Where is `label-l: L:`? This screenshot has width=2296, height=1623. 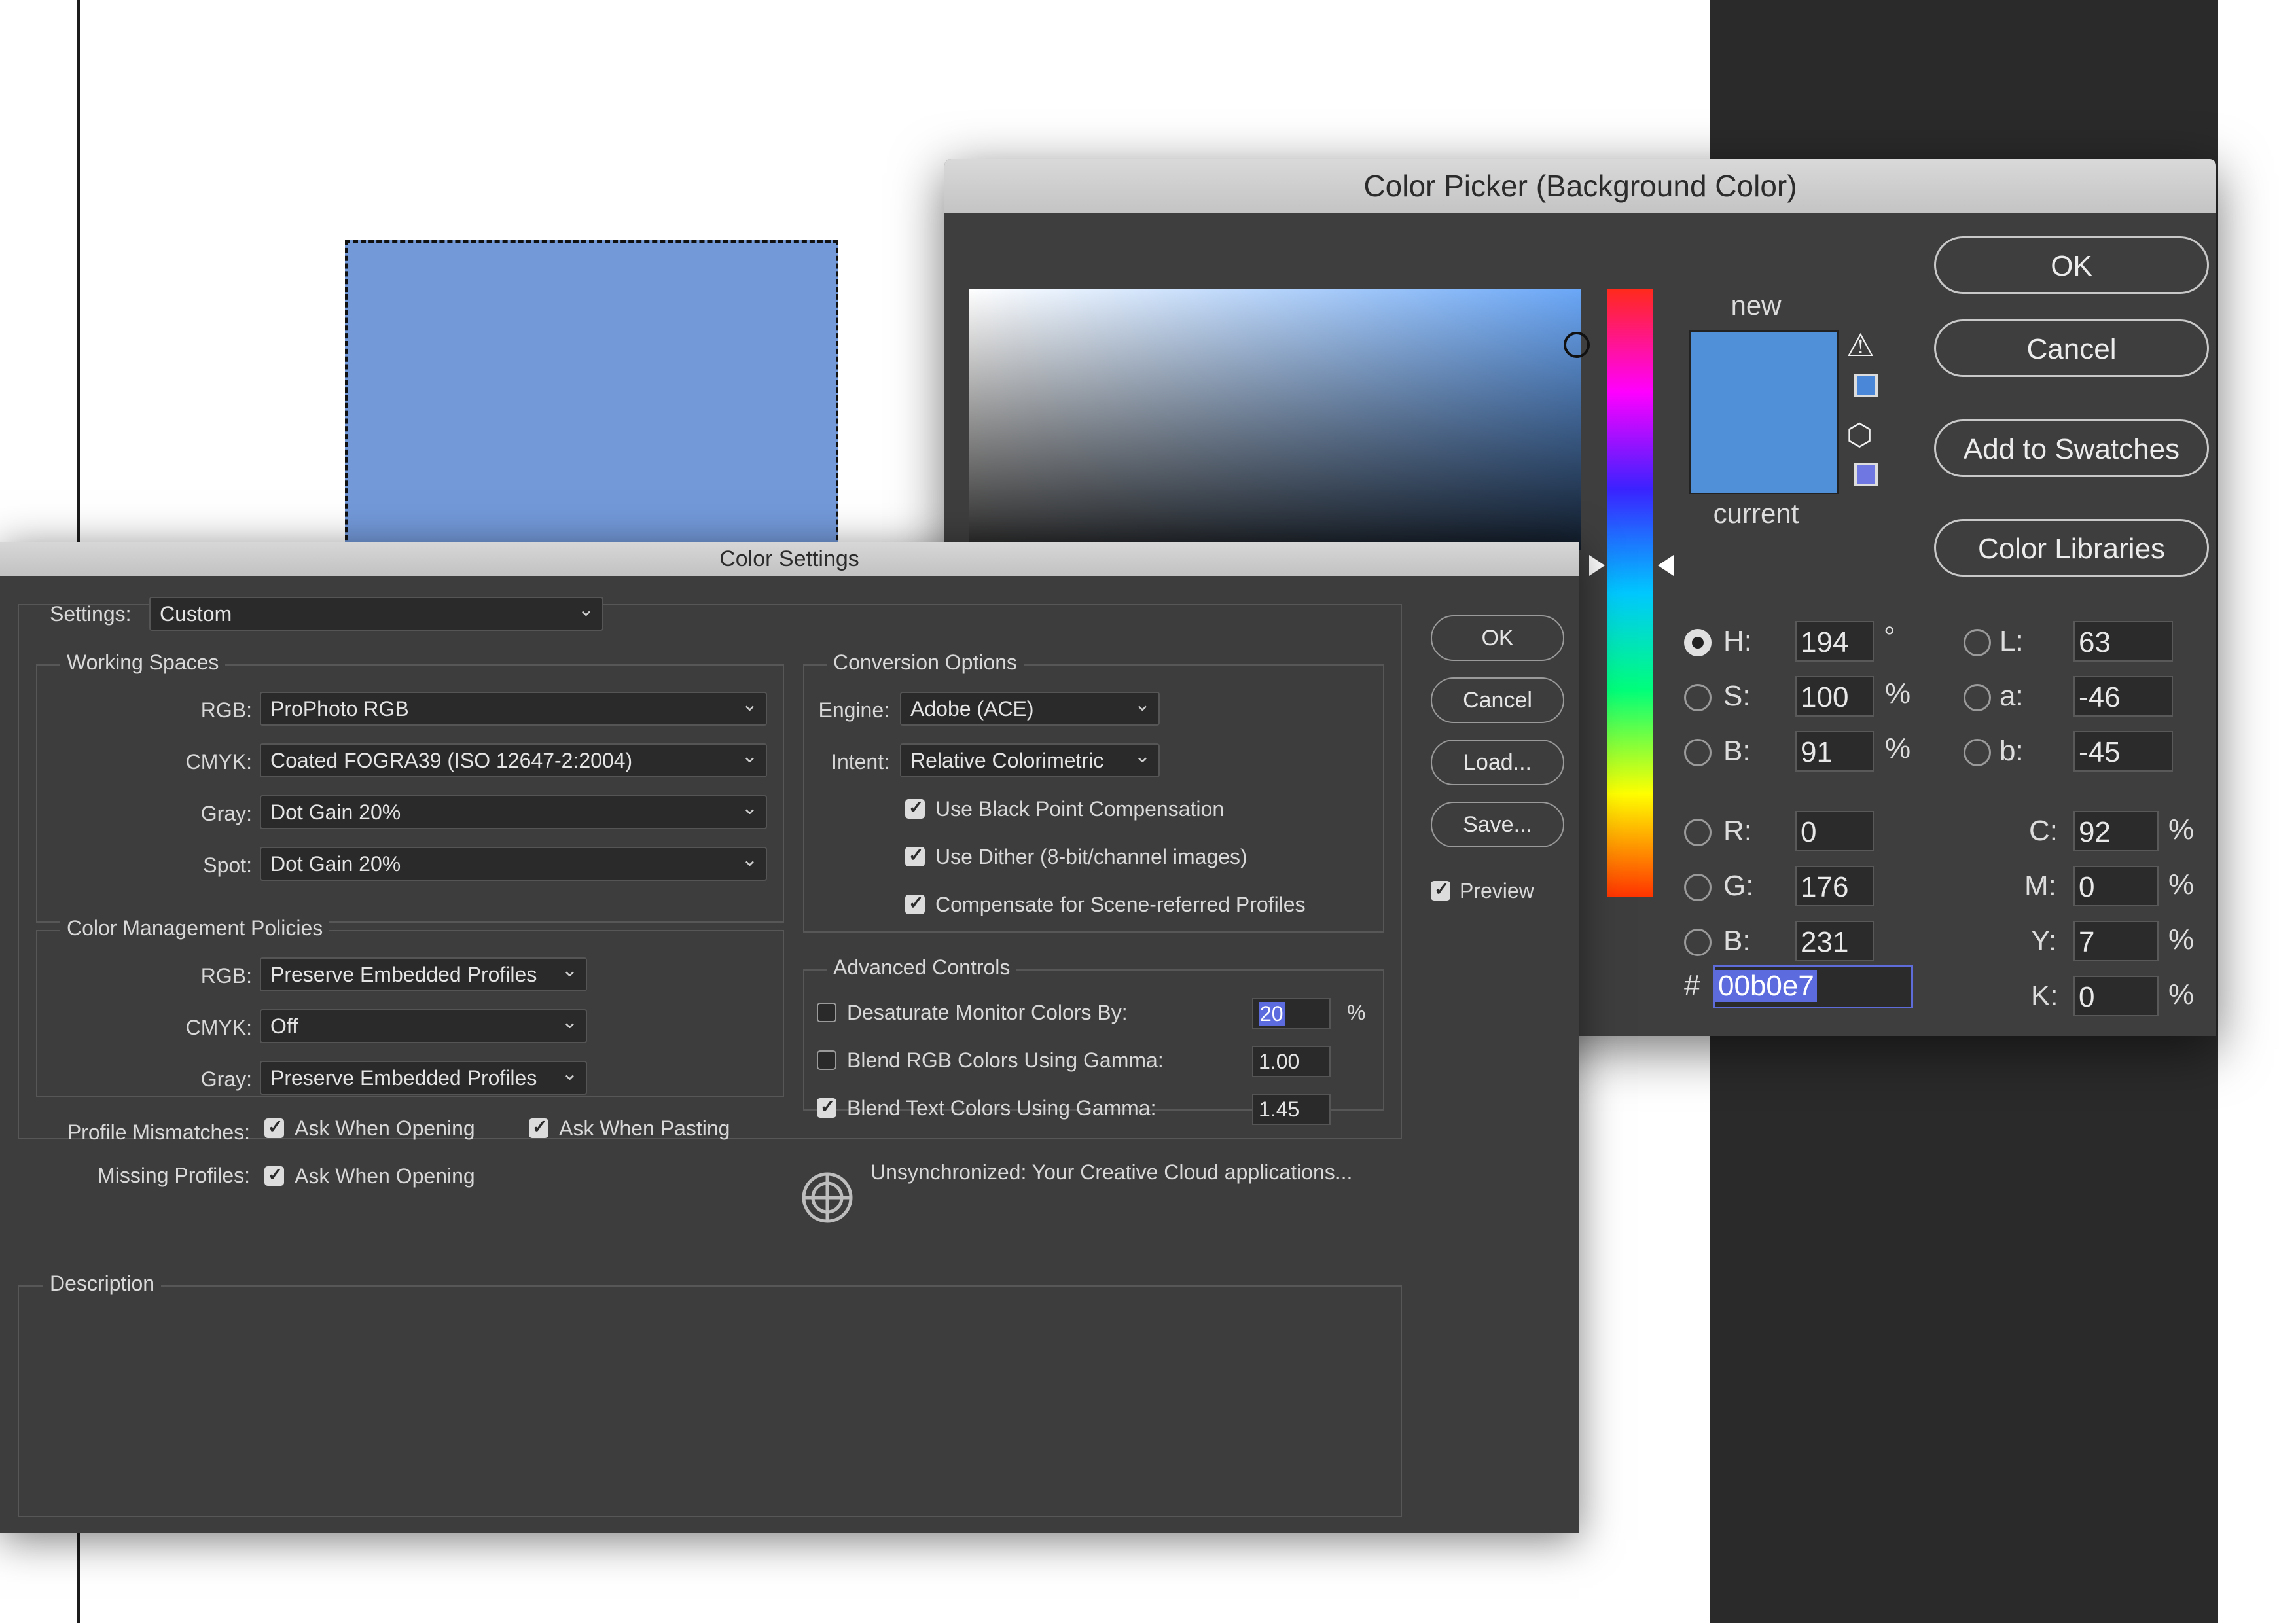
label-l: L: is located at coordinates (2012, 641).